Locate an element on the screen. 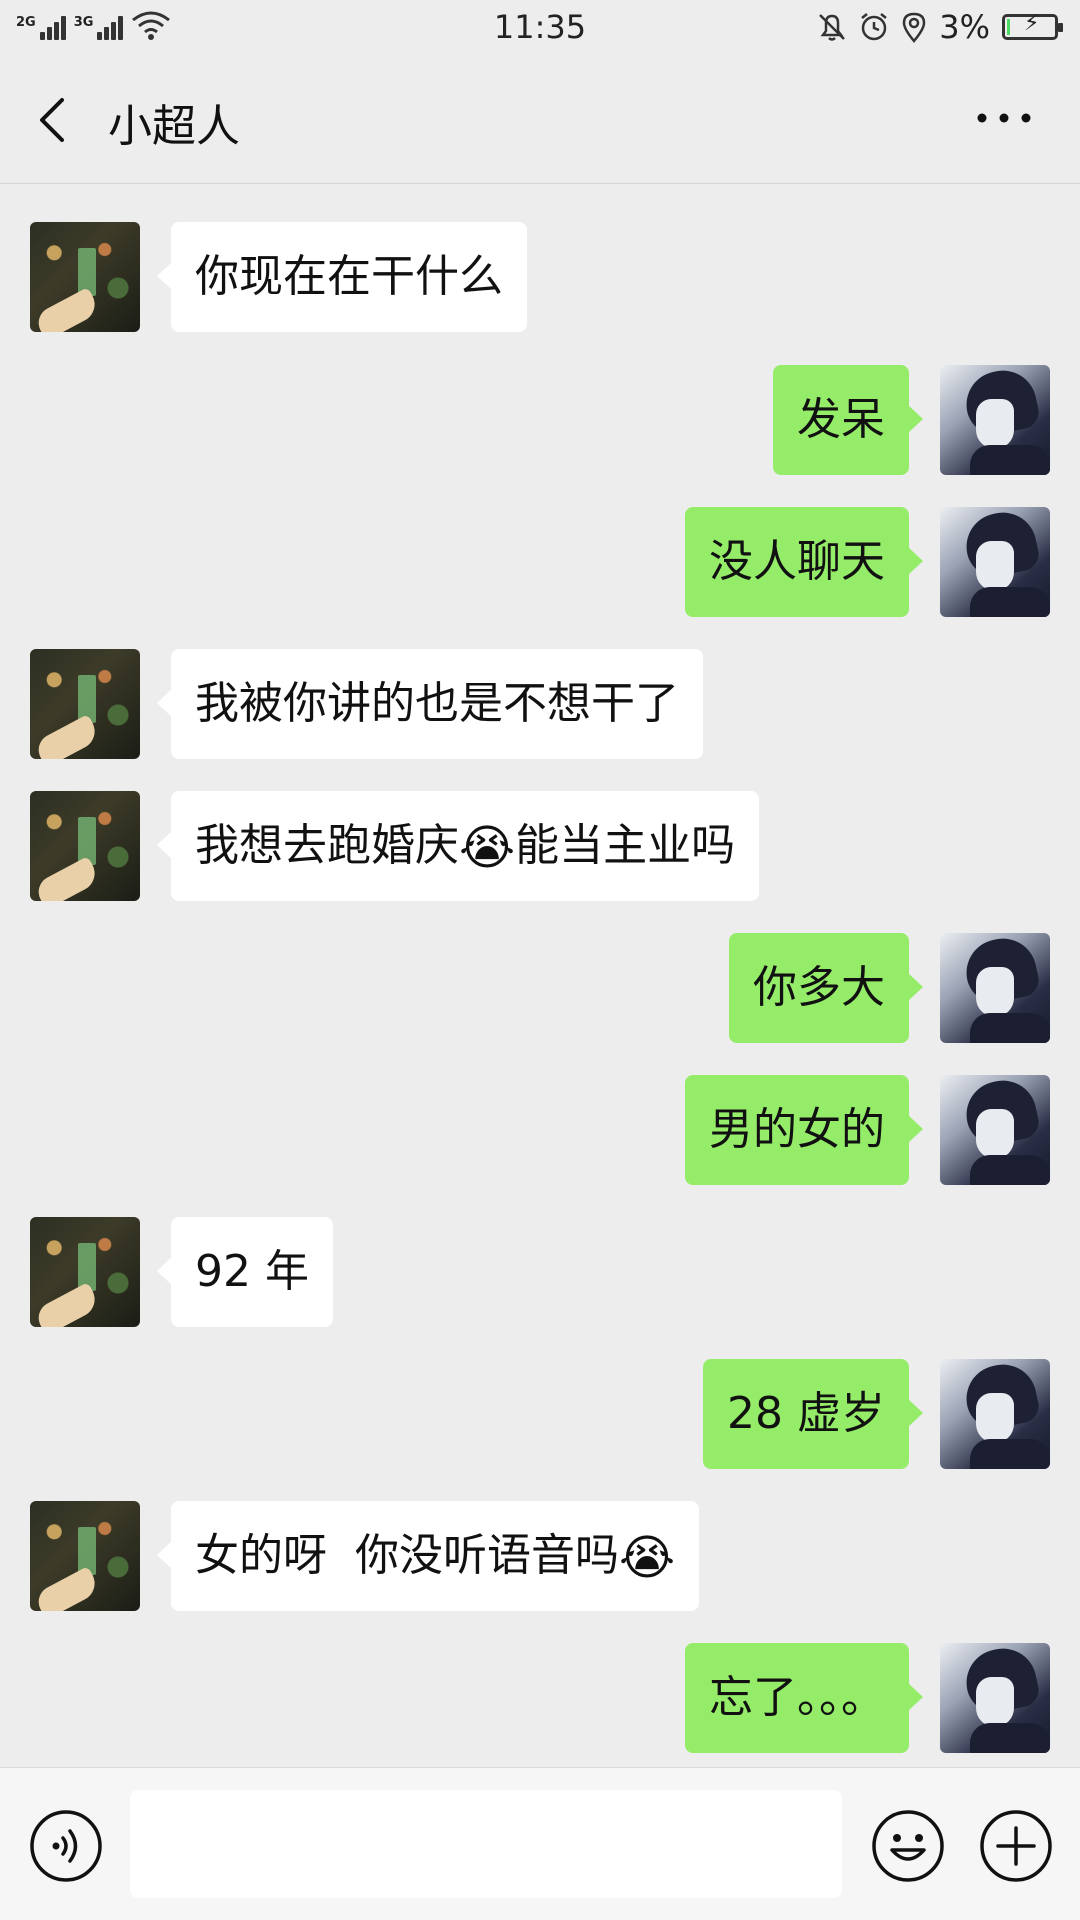 This screenshot has width=1080, height=1920. location-icon is located at coordinates (914, 27).